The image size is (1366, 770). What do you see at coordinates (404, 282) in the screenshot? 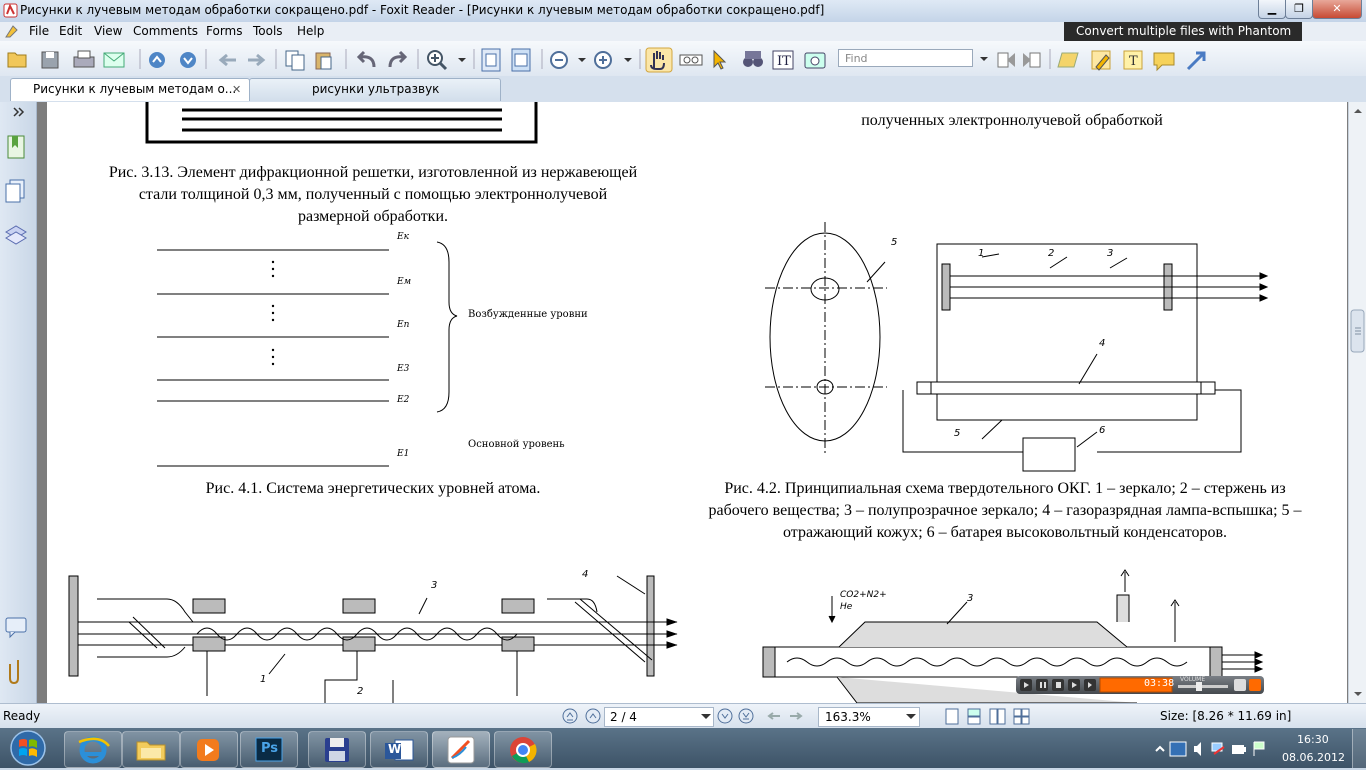
I see `level-label-em: Eм` at bounding box center [404, 282].